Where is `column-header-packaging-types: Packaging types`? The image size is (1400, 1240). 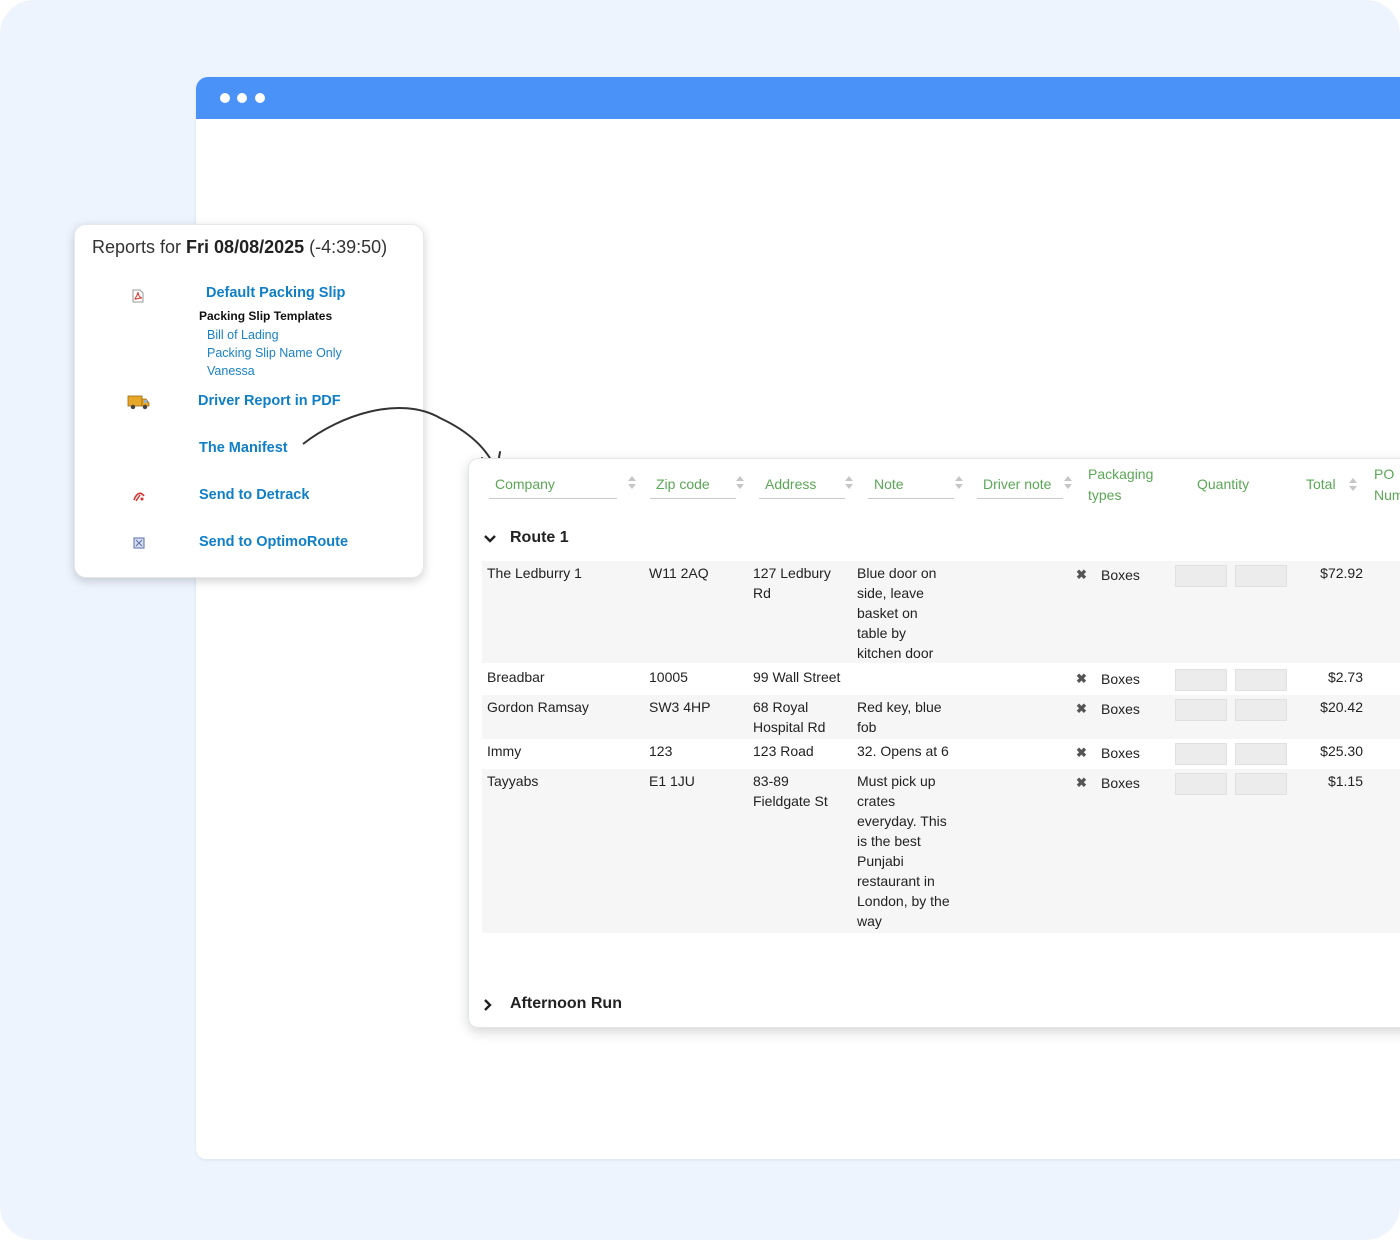
column-header-packaging-types: Packaging types is located at coordinates (1120, 487).